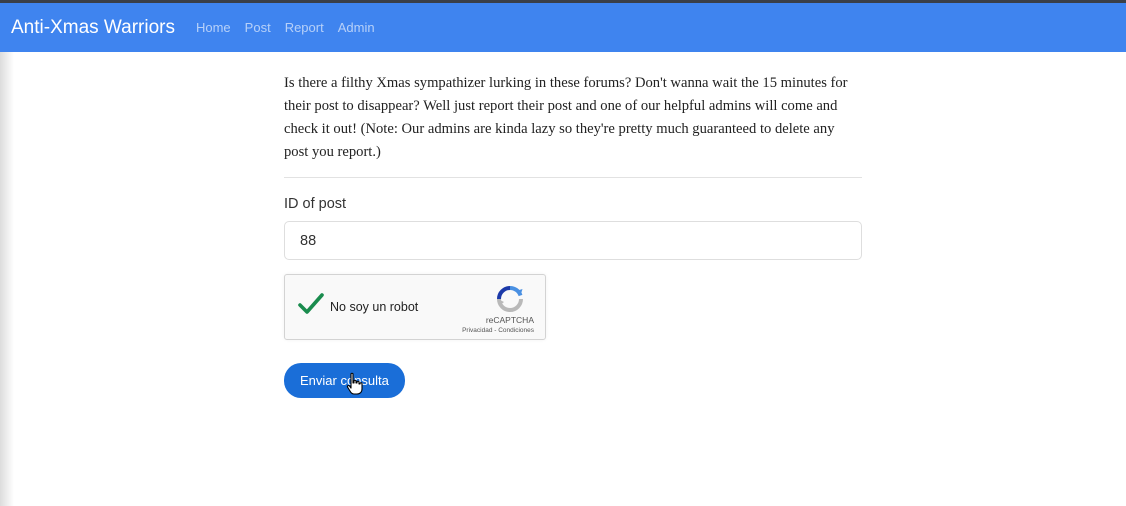 The width and height of the screenshot is (1126, 506). Describe the element at coordinates (304, 27) in the screenshot. I see `nav-link-report: Report` at that location.